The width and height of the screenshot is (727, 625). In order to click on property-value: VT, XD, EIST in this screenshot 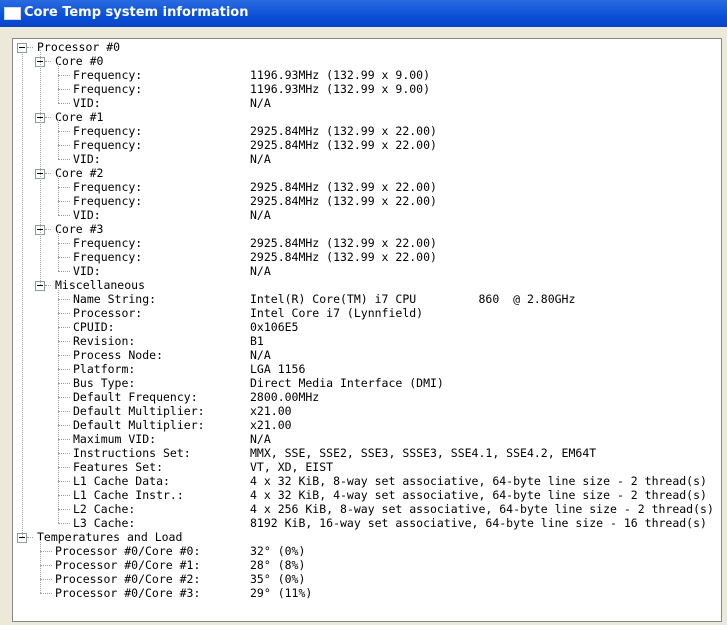, I will do `click(292, 467)`.